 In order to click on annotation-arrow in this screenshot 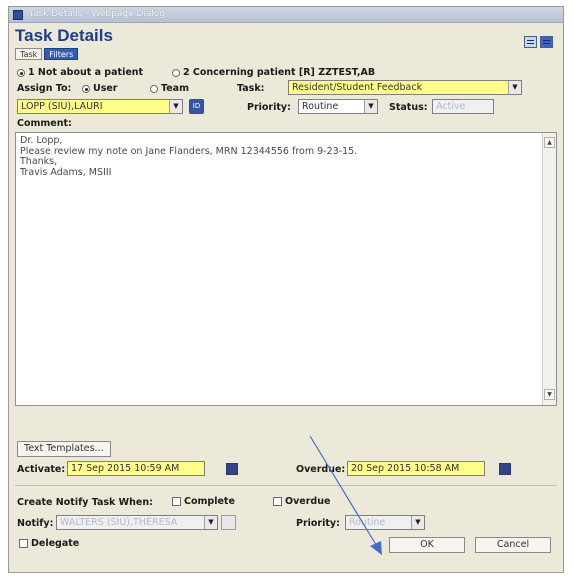, I will do `click(345, 495)`.